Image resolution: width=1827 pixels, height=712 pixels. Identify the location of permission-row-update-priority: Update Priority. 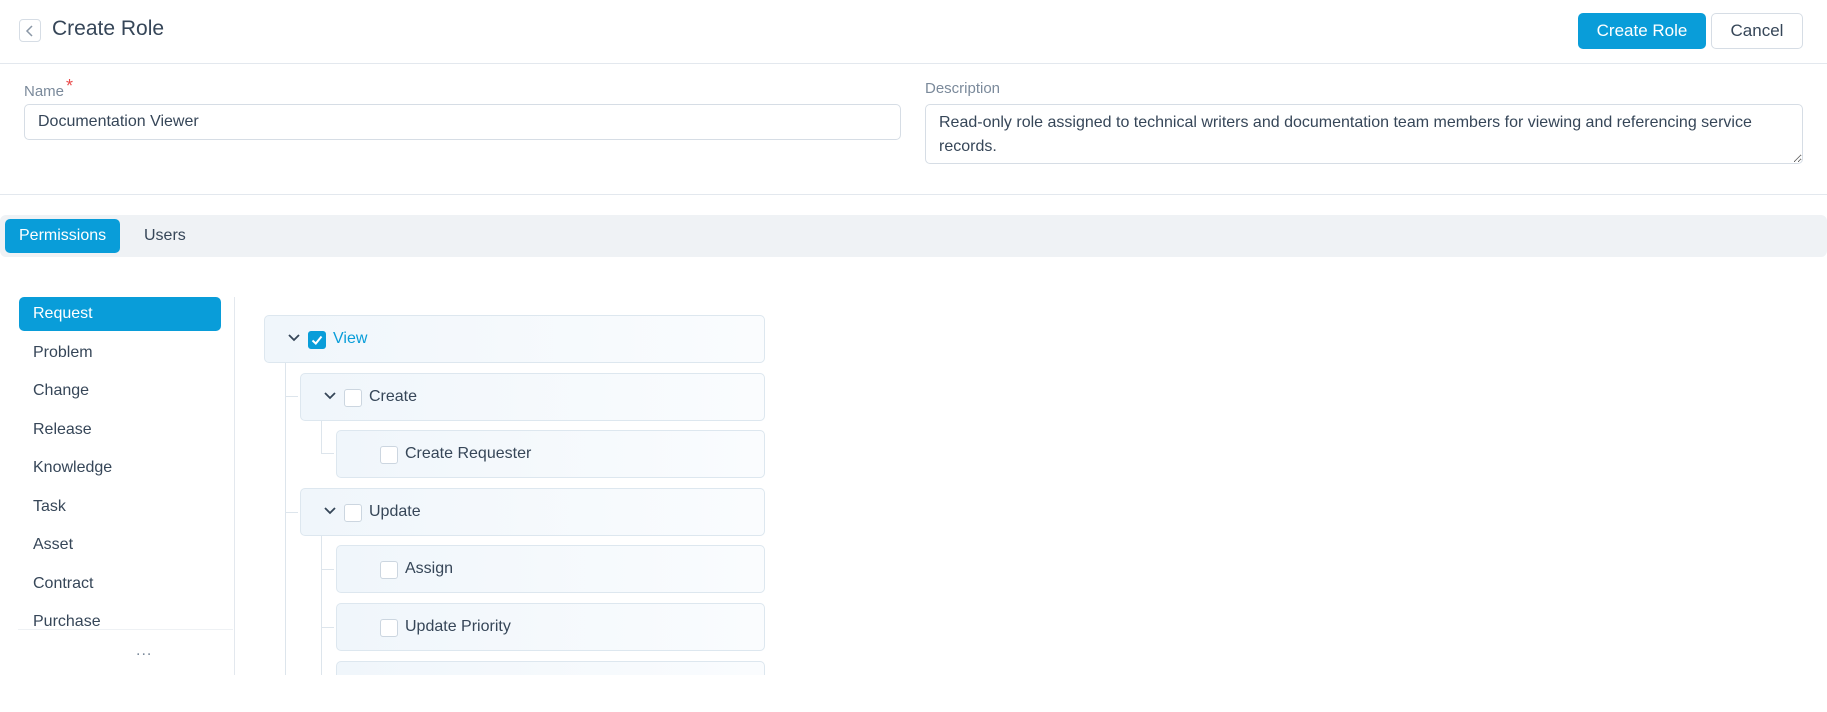
(550, 627).